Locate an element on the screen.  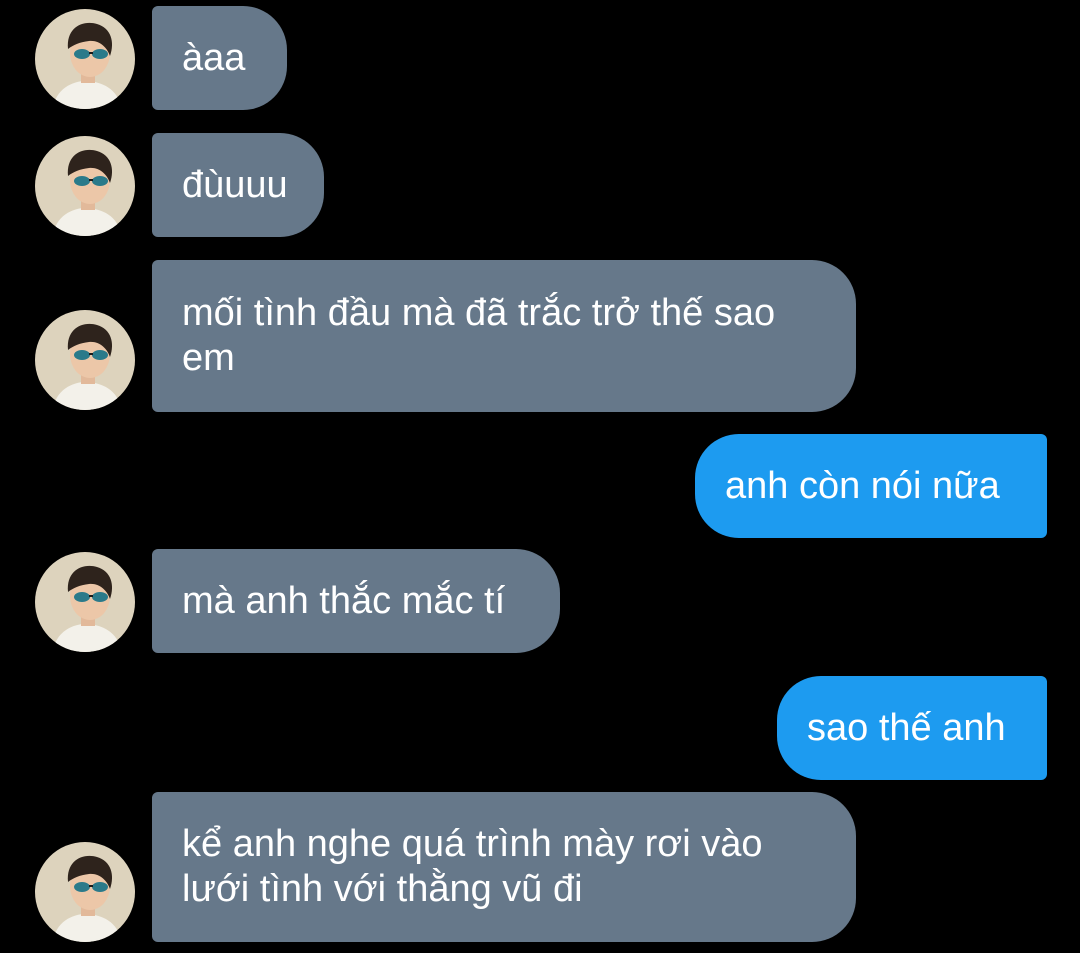
message-text: đùuuu is located at coordinates (235, 184).